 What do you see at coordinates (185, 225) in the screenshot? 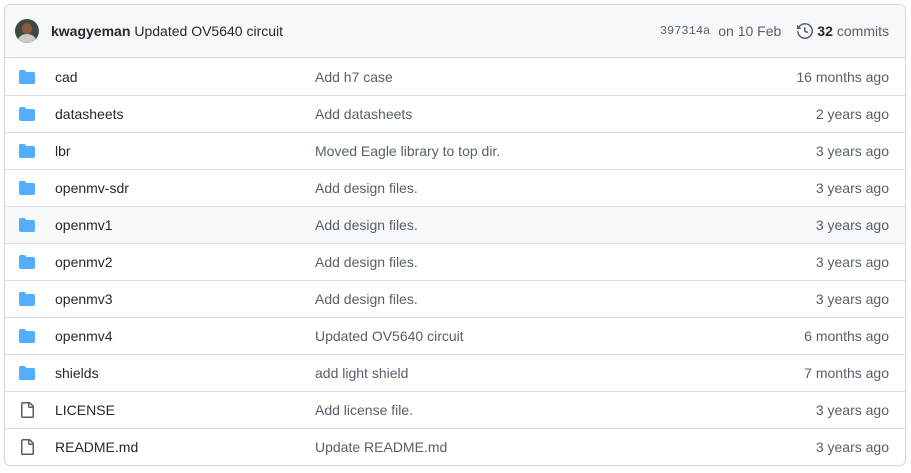
I see `file-name-link: openmv1` at bounding box center [185, 225].